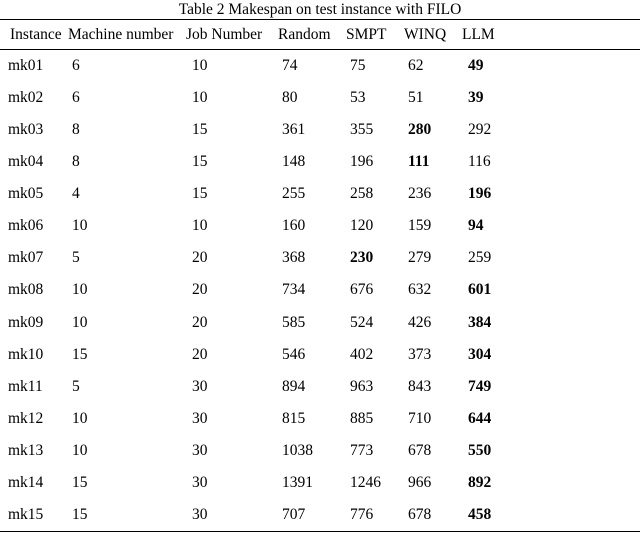 The height and width of the screenshot is (537, 640). I want to click on cell-winq: 426, so click(420, 322).